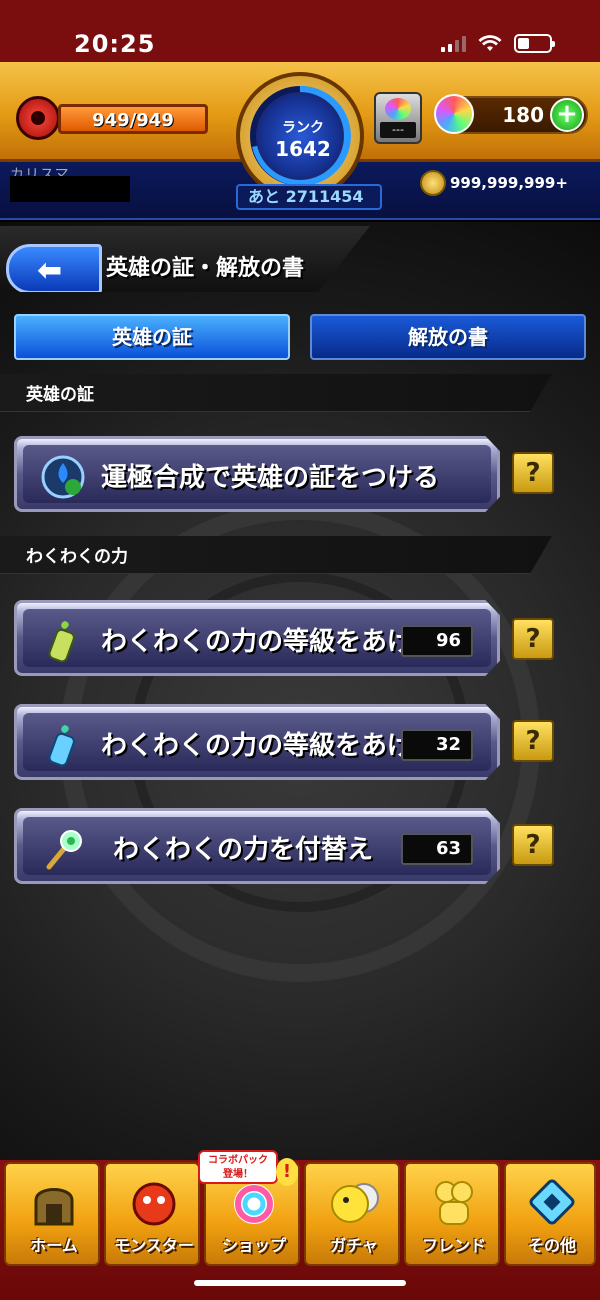 Image resolution: width=600 pixels, height=1300 pixels. I want to click on menu-button-swap-power: わくわくの力を付替え 63, so click(257, 846).